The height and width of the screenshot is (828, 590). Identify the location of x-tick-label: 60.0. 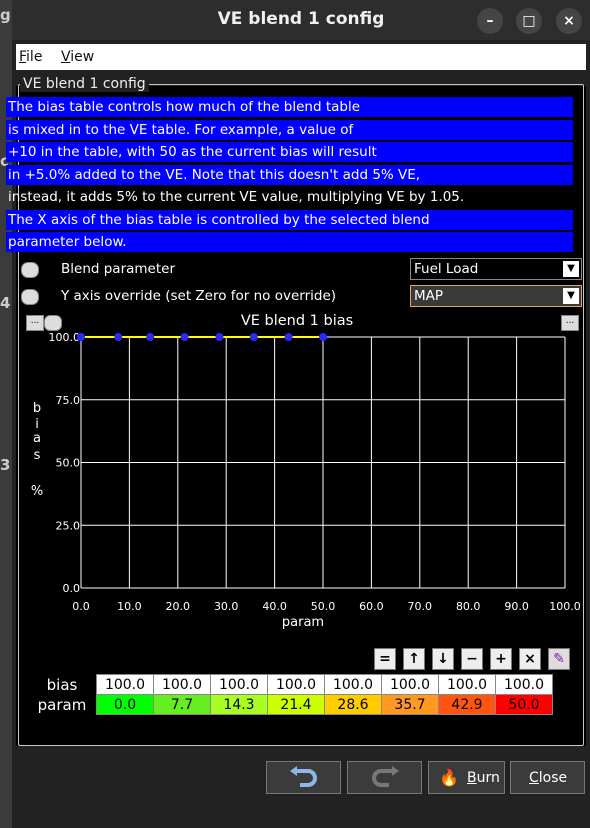
(371, 606).